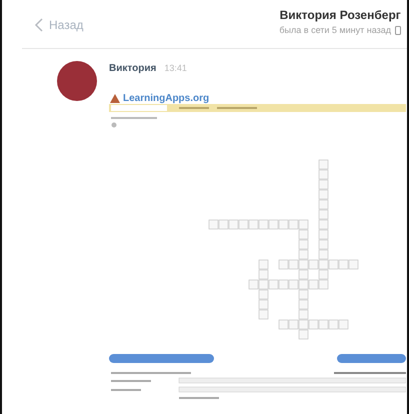 The width and height of the screenshot is (409, 414). What do you see at coordinates (166, 98) in the screenshot?
I see `site-logo-text: LearningApps.org` at bounding box center [166, 98].